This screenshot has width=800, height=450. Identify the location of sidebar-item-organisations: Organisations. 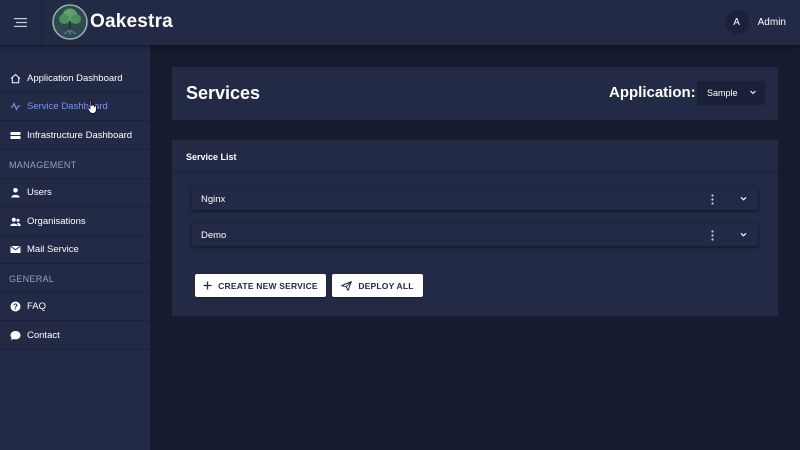
(75, 222).